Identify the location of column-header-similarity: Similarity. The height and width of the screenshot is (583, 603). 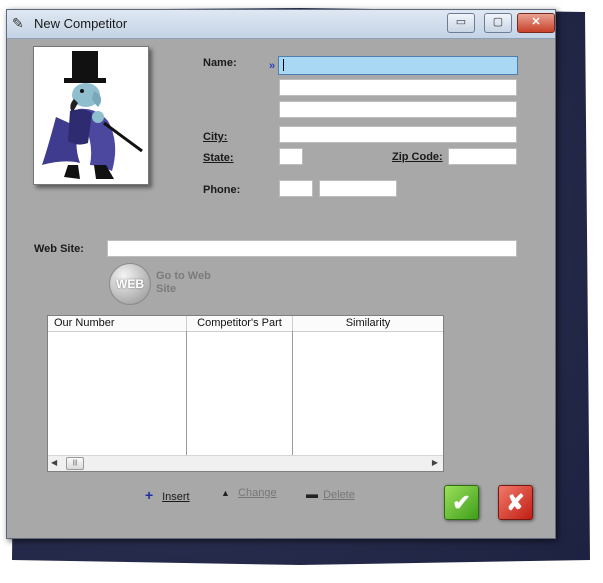
(368, 323).